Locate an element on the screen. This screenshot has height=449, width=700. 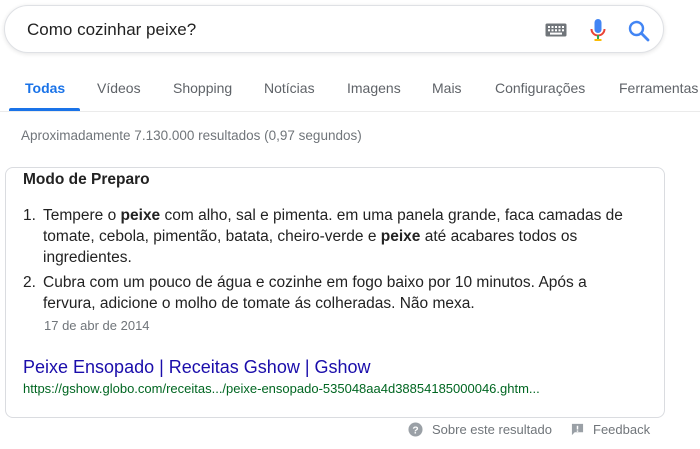
feedback-button: Feedback is located at coordinates (610, 429).